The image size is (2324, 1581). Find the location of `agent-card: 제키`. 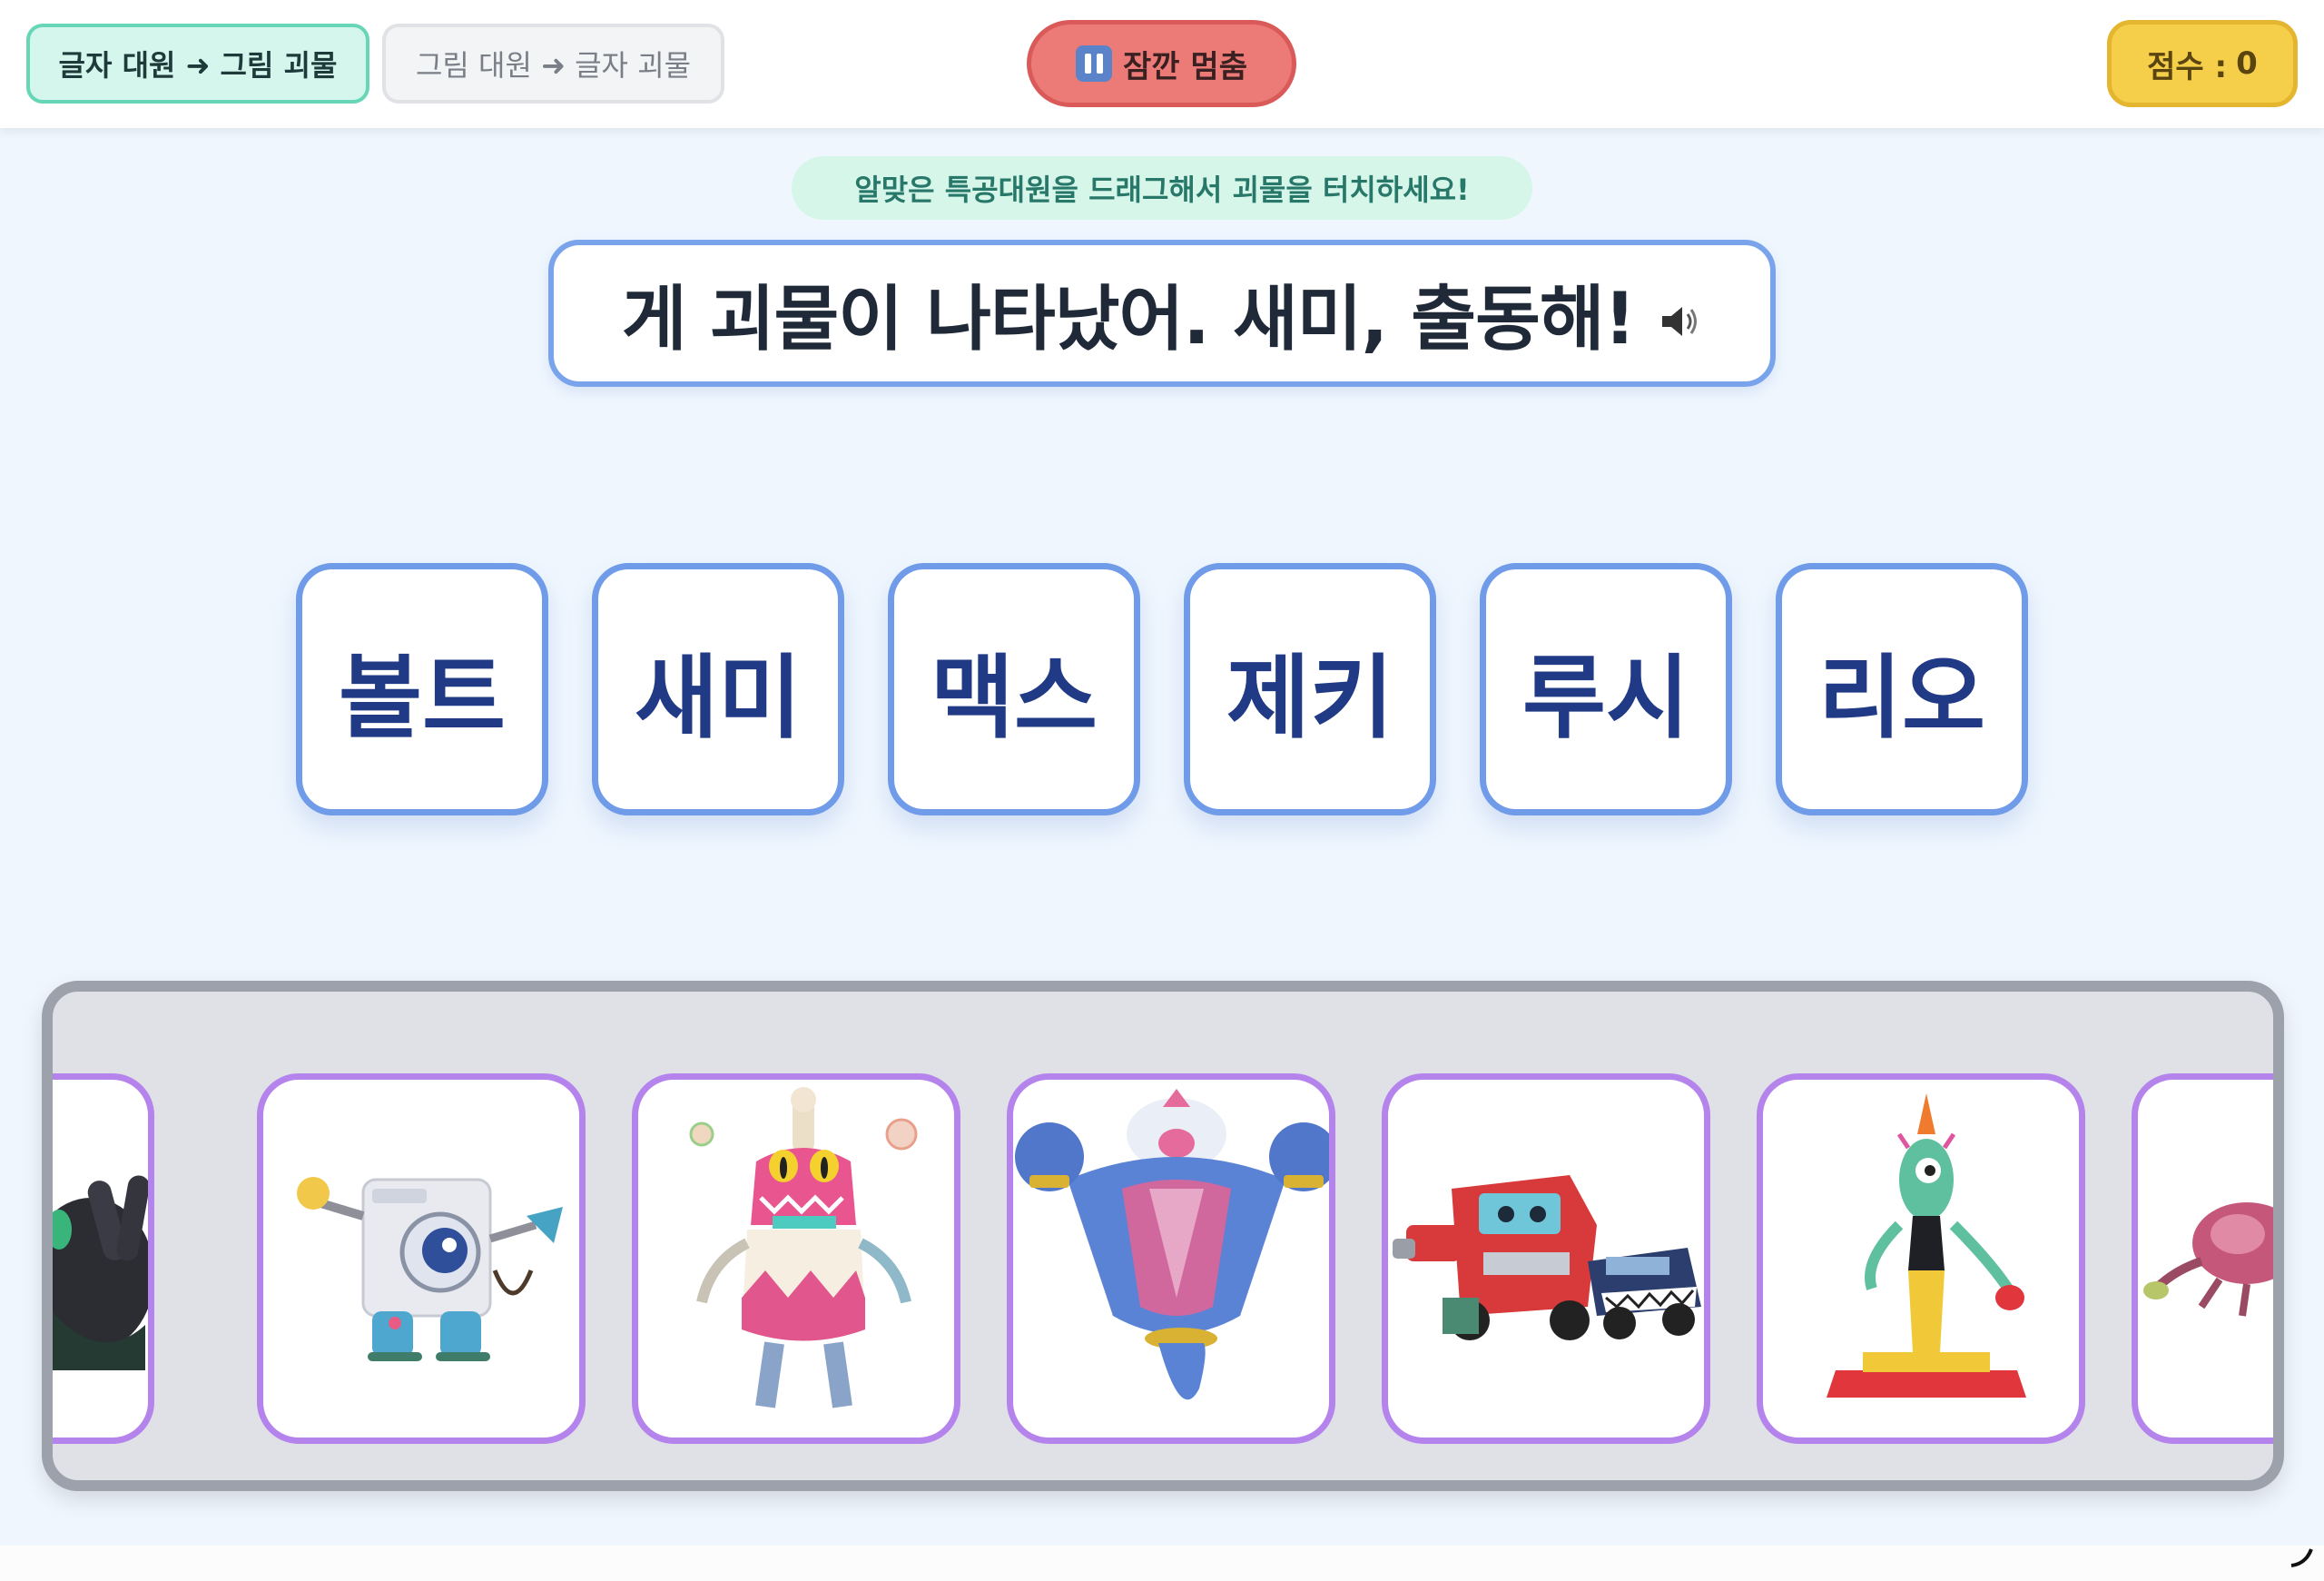

agent-card: 제키 is located at coordinates (1310, 689).